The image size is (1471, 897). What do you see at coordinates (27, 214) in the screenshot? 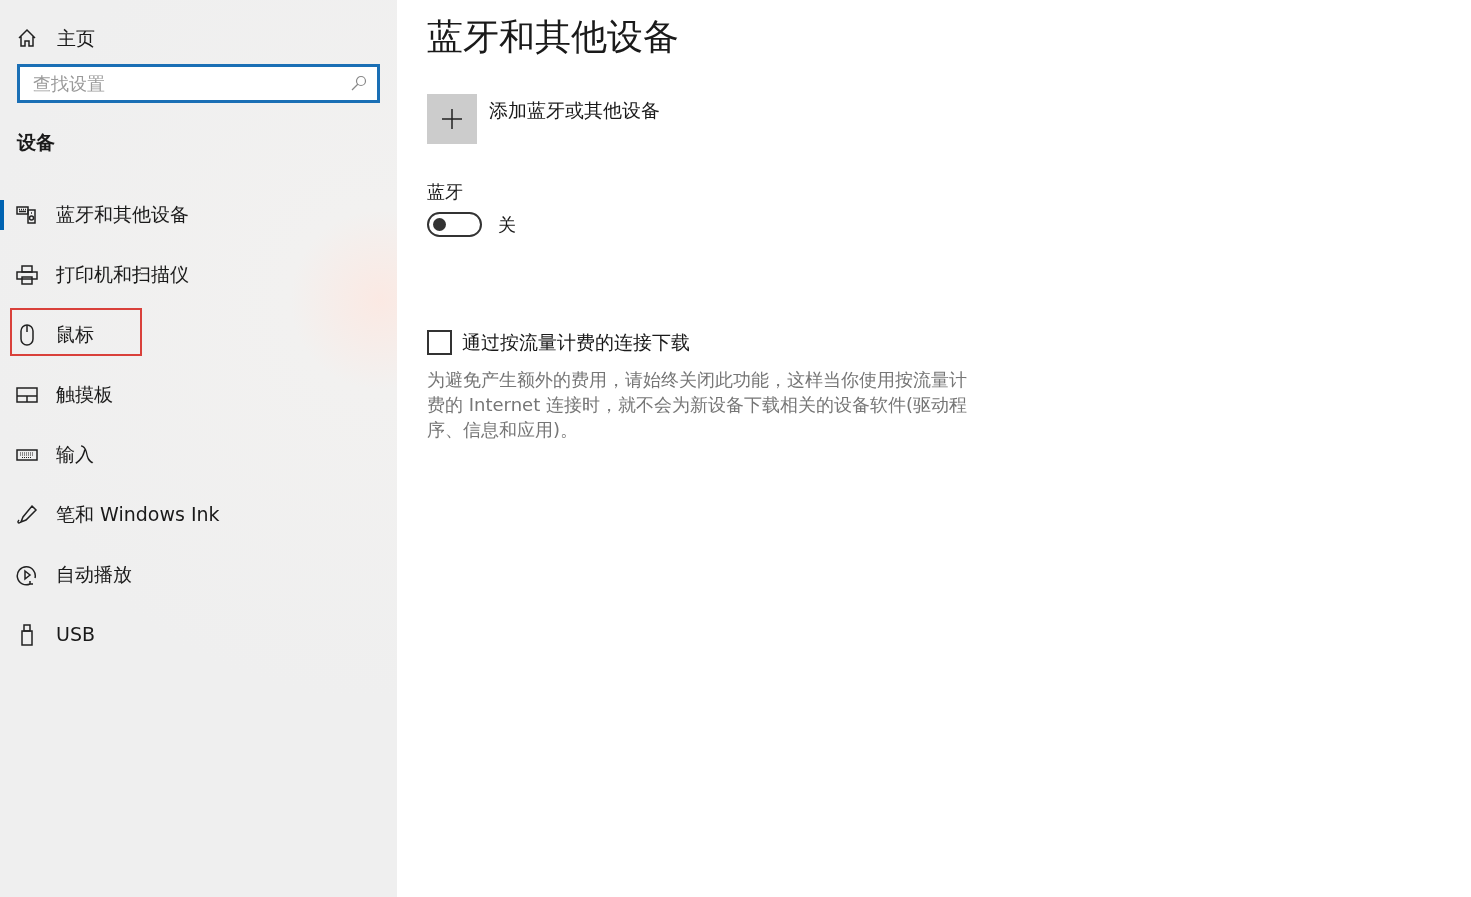
I see `devices-icon` at bounding box center [27, 214].